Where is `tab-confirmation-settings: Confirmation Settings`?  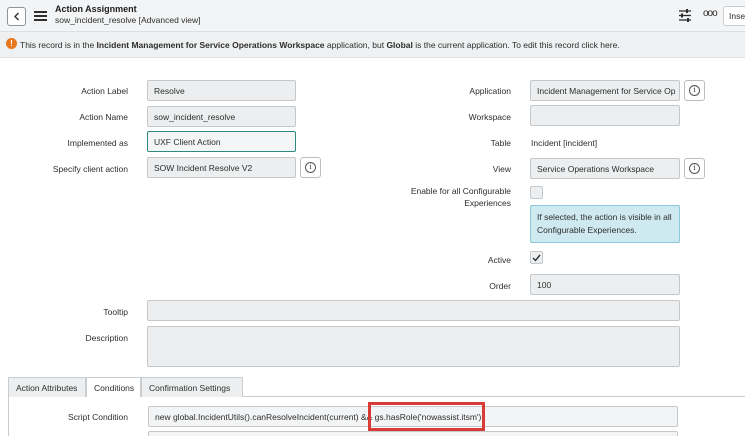
tab-confirmation-settings: Confirmation Settings is located at coordinates (192, 387).